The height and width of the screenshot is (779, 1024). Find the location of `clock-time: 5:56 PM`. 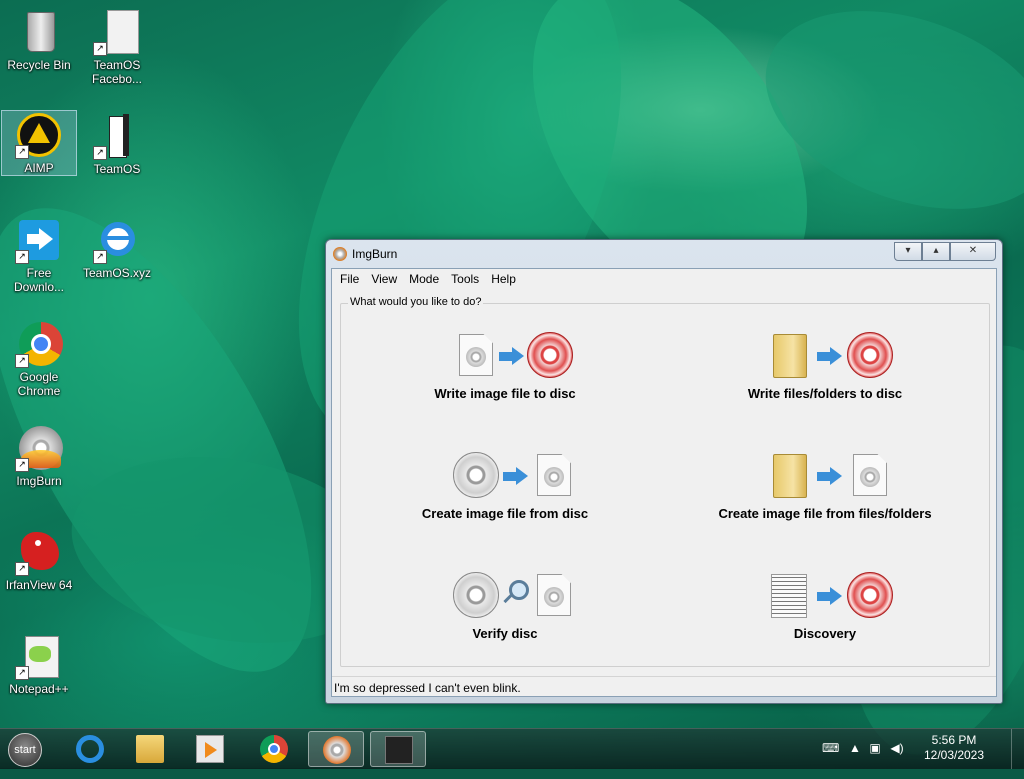

clock-time: 5:56 PM is located at coordinates (954, 740).